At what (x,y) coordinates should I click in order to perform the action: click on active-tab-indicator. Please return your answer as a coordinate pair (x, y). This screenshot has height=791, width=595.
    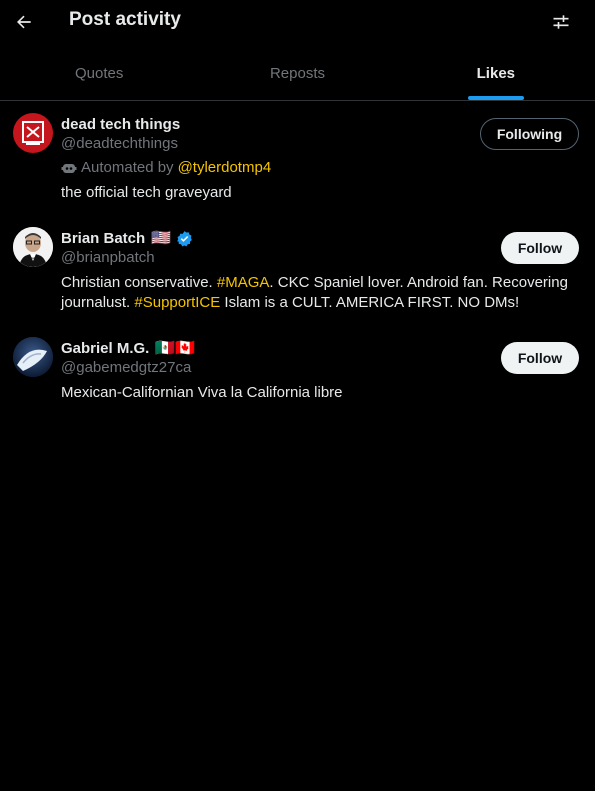
    Looking at the image, I should click on (495, 98).